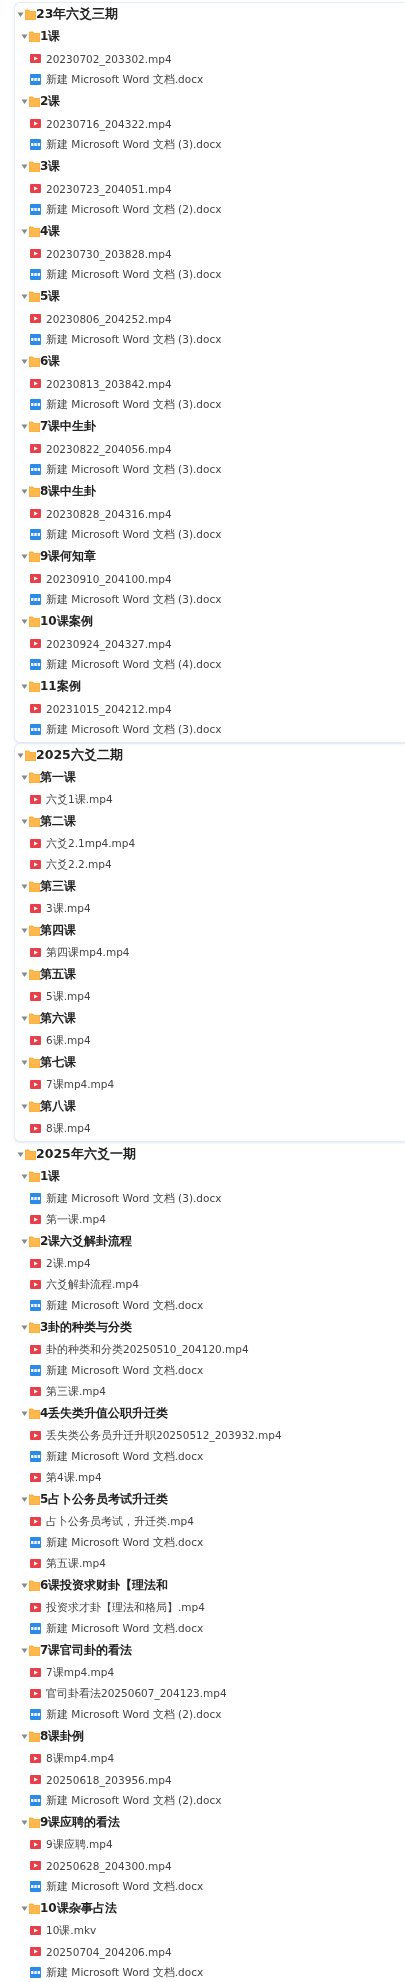 Image resolution: width=405 pixels, height=1982 pixels. Describe the element at coordinates (58, 930) in the screenshot. I see `folder-name: 第四课` at that location.